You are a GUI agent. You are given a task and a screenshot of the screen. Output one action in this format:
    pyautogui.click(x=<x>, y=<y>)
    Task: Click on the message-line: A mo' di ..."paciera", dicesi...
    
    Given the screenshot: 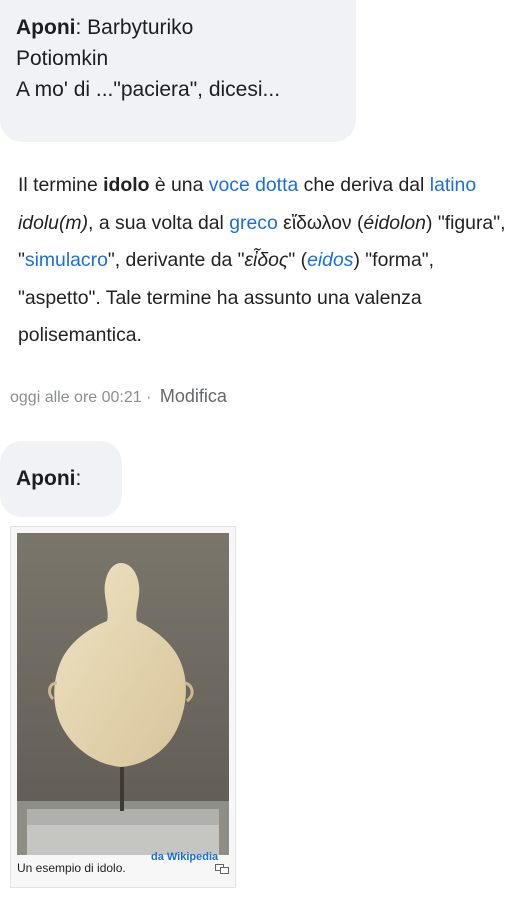 What is the action you would take?
    pyautogui.click(x=148, y=89)
    